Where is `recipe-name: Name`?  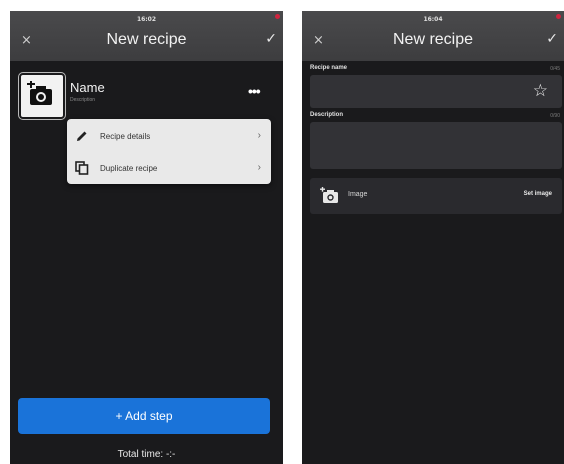 recipe-name: Name is located at coordinates (87, 87).